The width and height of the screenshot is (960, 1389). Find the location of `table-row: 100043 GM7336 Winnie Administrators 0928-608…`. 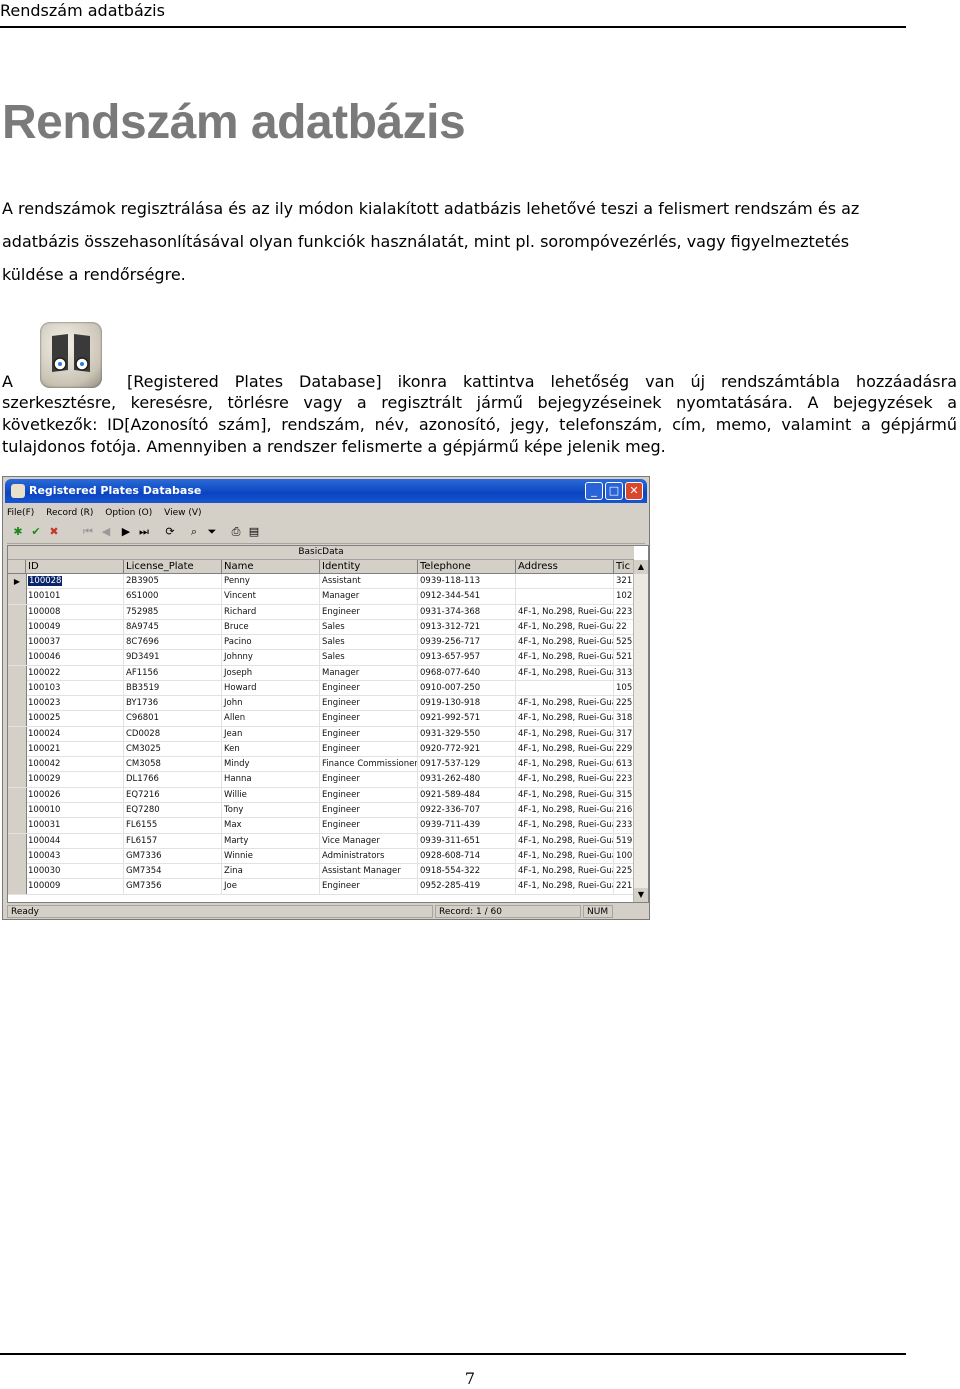

table-row: 100043 GM7336 Winnie Administrators 0928-608… is located at coordinates (321, 856).